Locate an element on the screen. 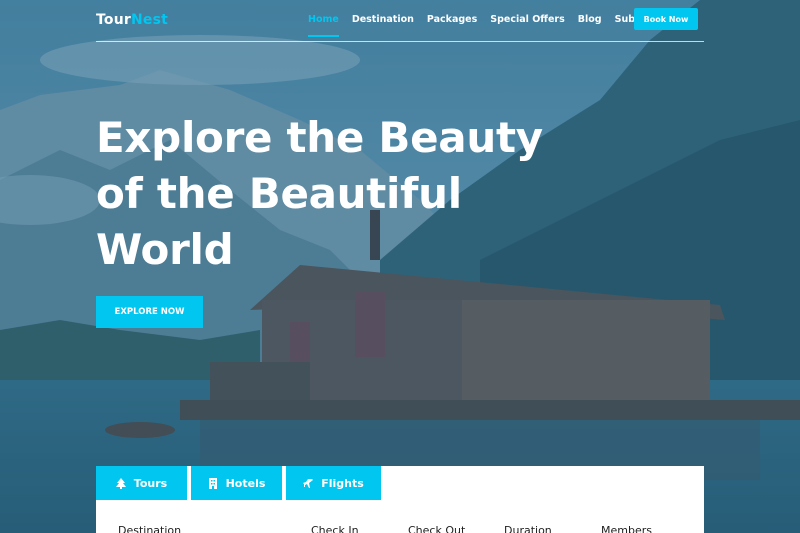 The height and width of the screenshot is (533, 800). logo-text-nest: Nest is located at coordinates (149, 20).